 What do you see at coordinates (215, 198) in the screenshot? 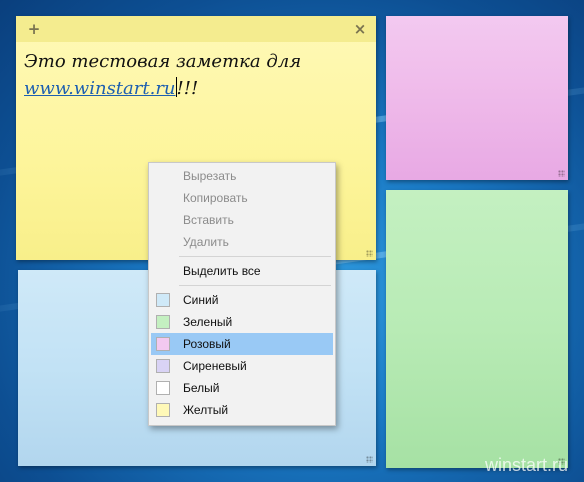
I see `menu-item-label: Копировать` at bounding box center [215, 198].